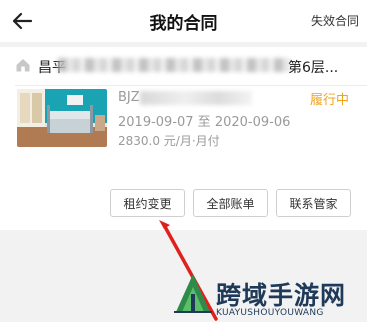 This screenshot has height=322, width=367. Describe the element at coordinates (196, 98) in the screenshot. I see `contract-number-redacted` at that location.